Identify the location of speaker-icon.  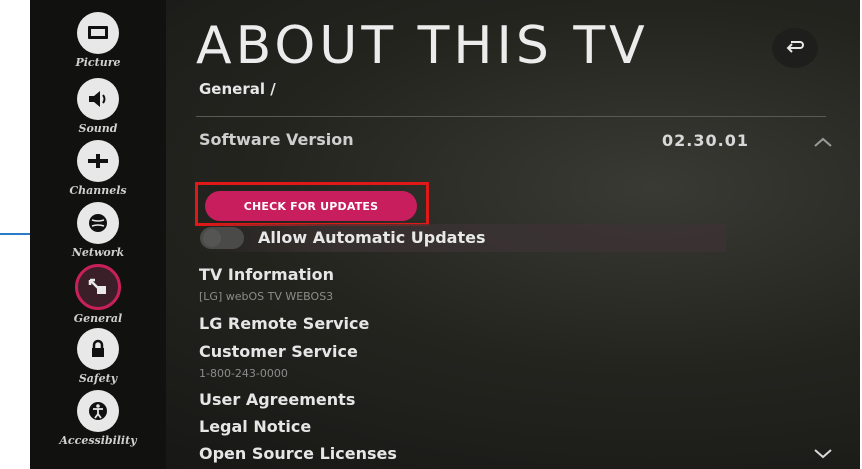
(98, 99).